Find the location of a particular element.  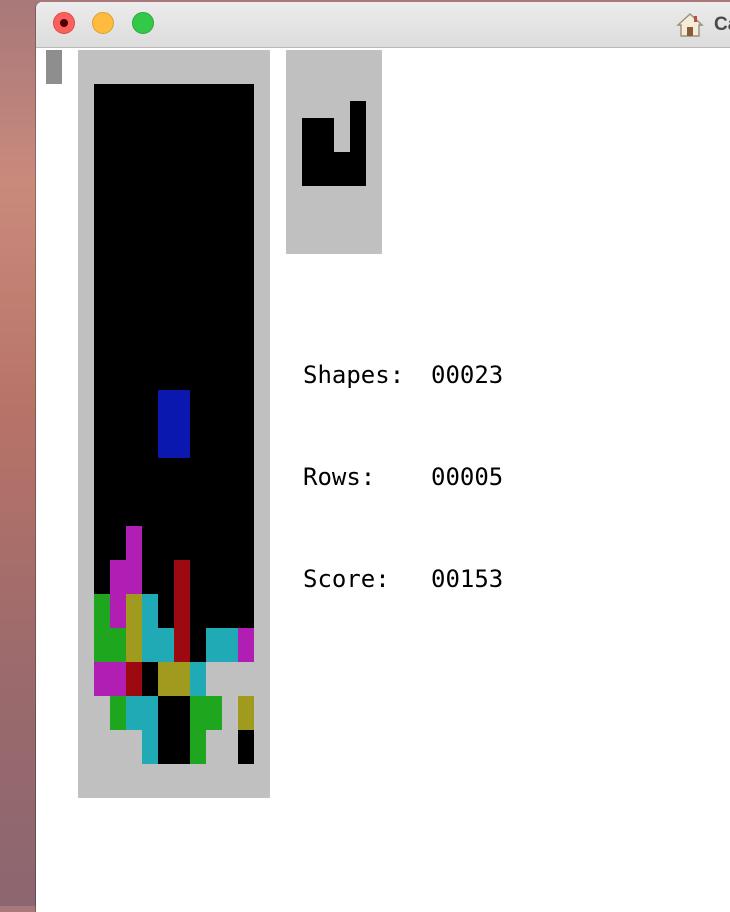

stat-label: Rows: is located at coordinates (339, 477).